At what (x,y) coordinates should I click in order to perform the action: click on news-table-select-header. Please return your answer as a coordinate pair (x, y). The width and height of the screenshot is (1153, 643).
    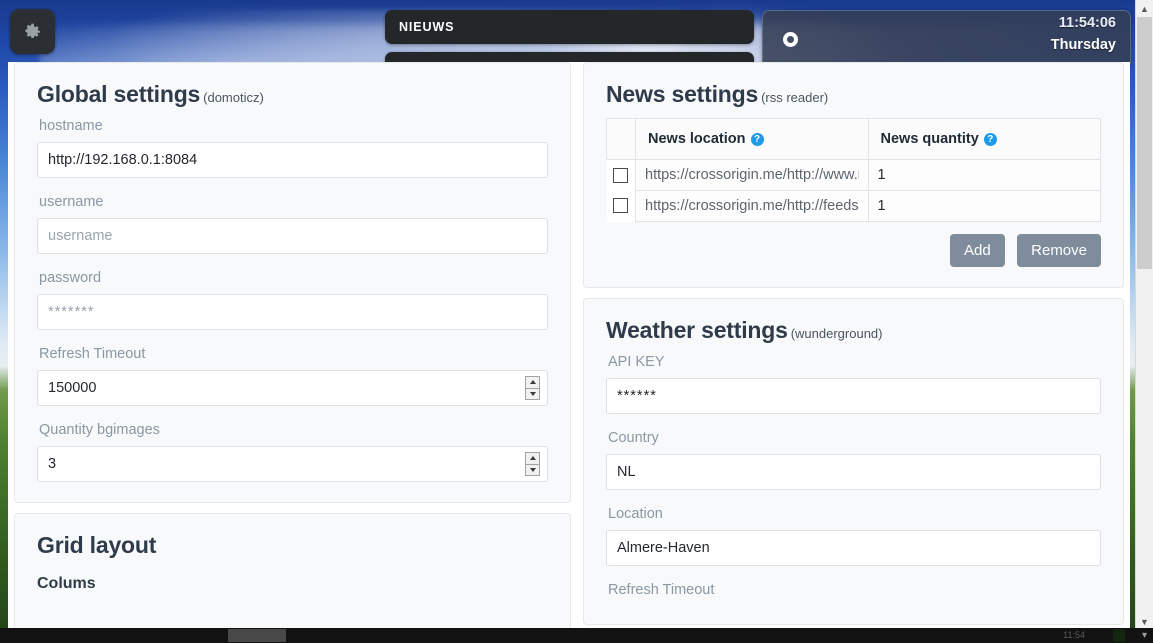
    Looking at the image, I should click on (621, 139).